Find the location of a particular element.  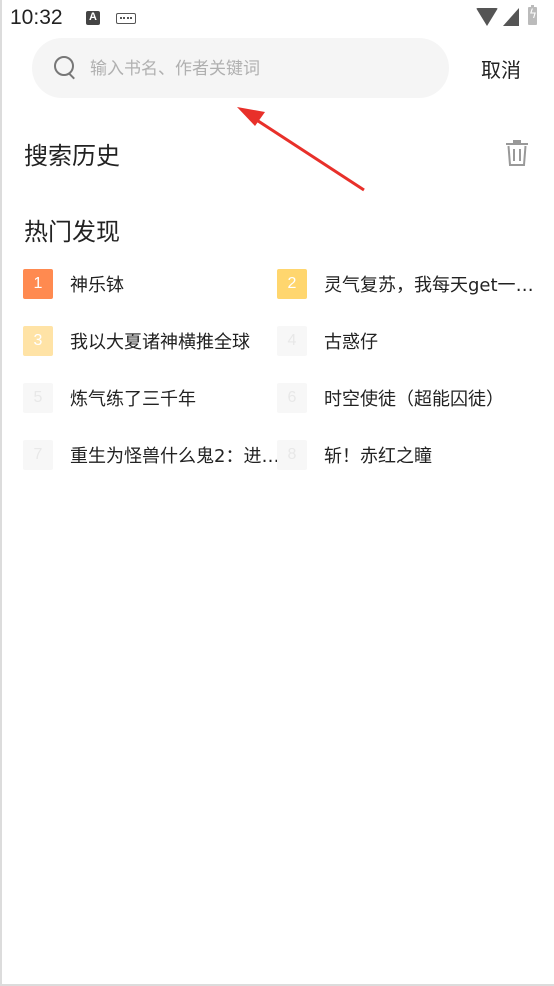

hot-list-item: 6 时空使徒（超能囚徒） is located at coordinates (407, 399).